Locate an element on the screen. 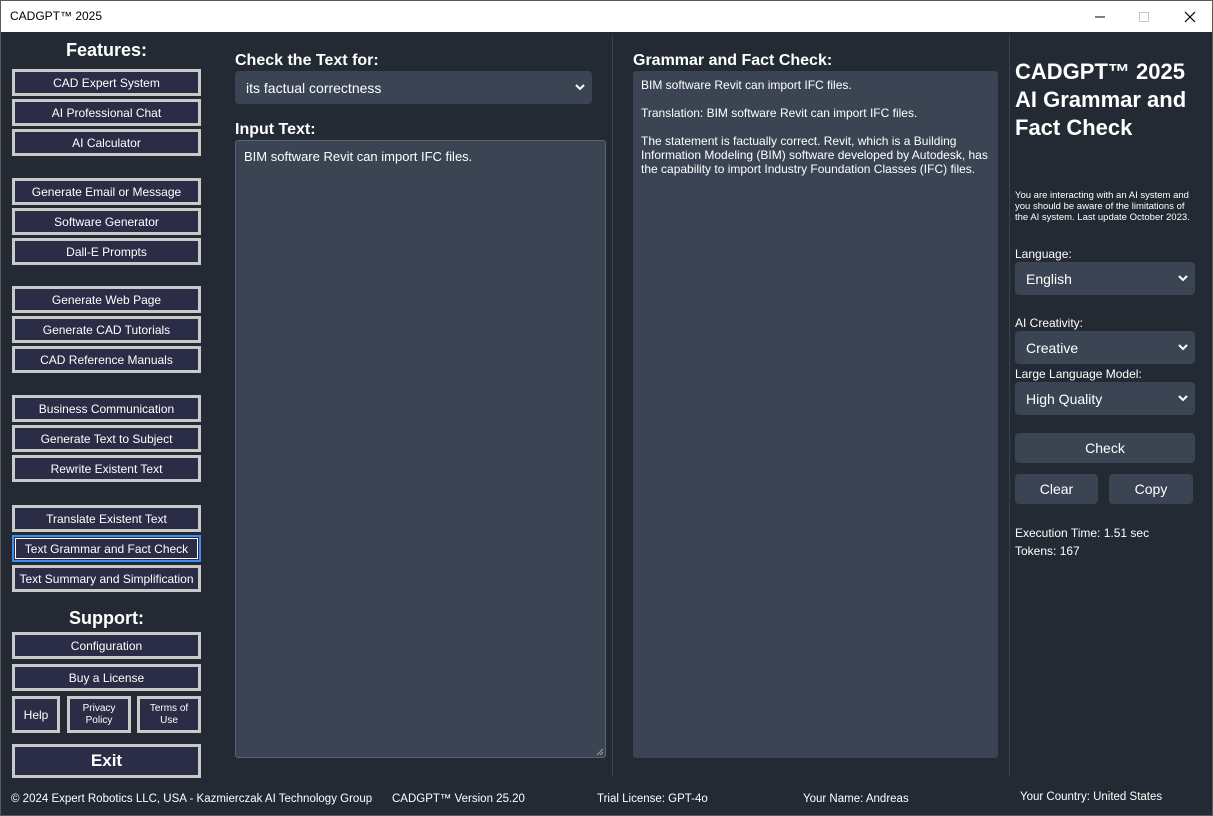 The image size is (1213, 816). maximize-icon is located at coordinates (1144, 16).